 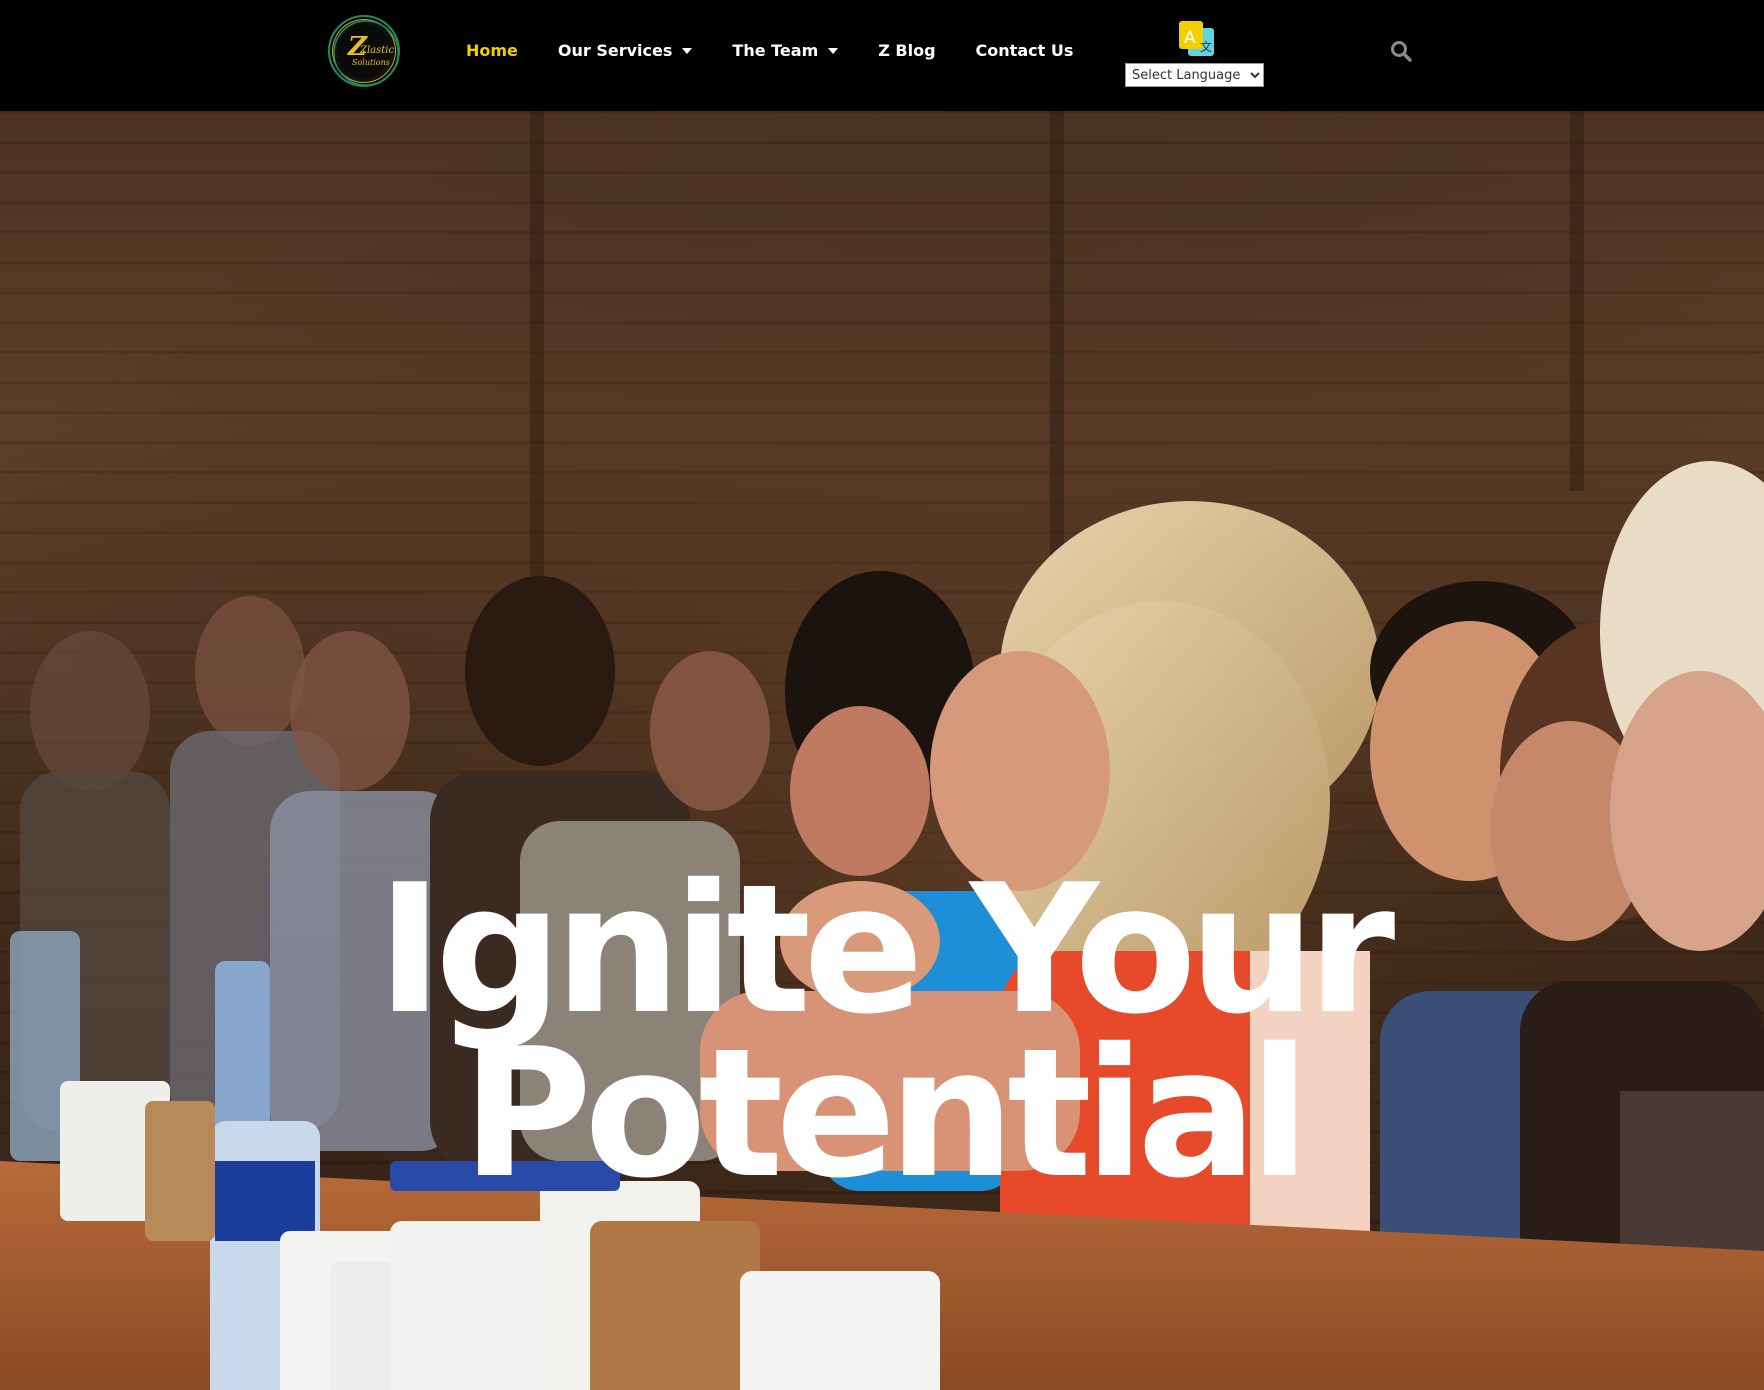 I want to click on nav-item-our-services: Our Services, so click(x=625, y=50).